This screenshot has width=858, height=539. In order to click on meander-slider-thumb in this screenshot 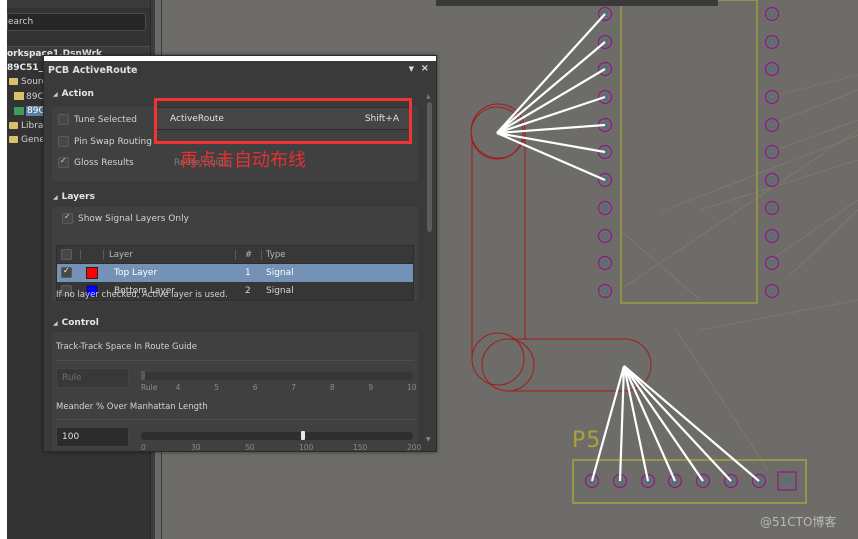, I will do `click(303, 435)`.